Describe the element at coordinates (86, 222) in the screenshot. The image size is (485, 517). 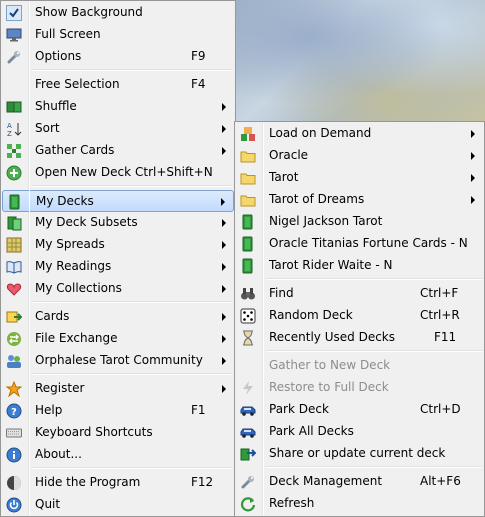
I see `menu-item-label: My Deck Subsets` at that location.